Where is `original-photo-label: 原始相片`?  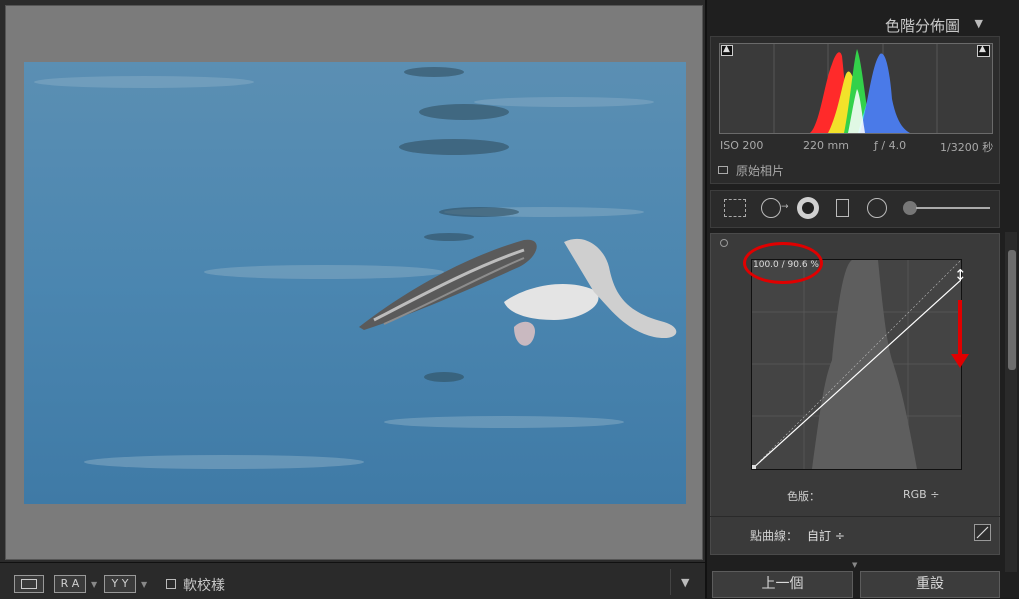 original-photo-label: 原始相片 is located at coordinates (760, 171).